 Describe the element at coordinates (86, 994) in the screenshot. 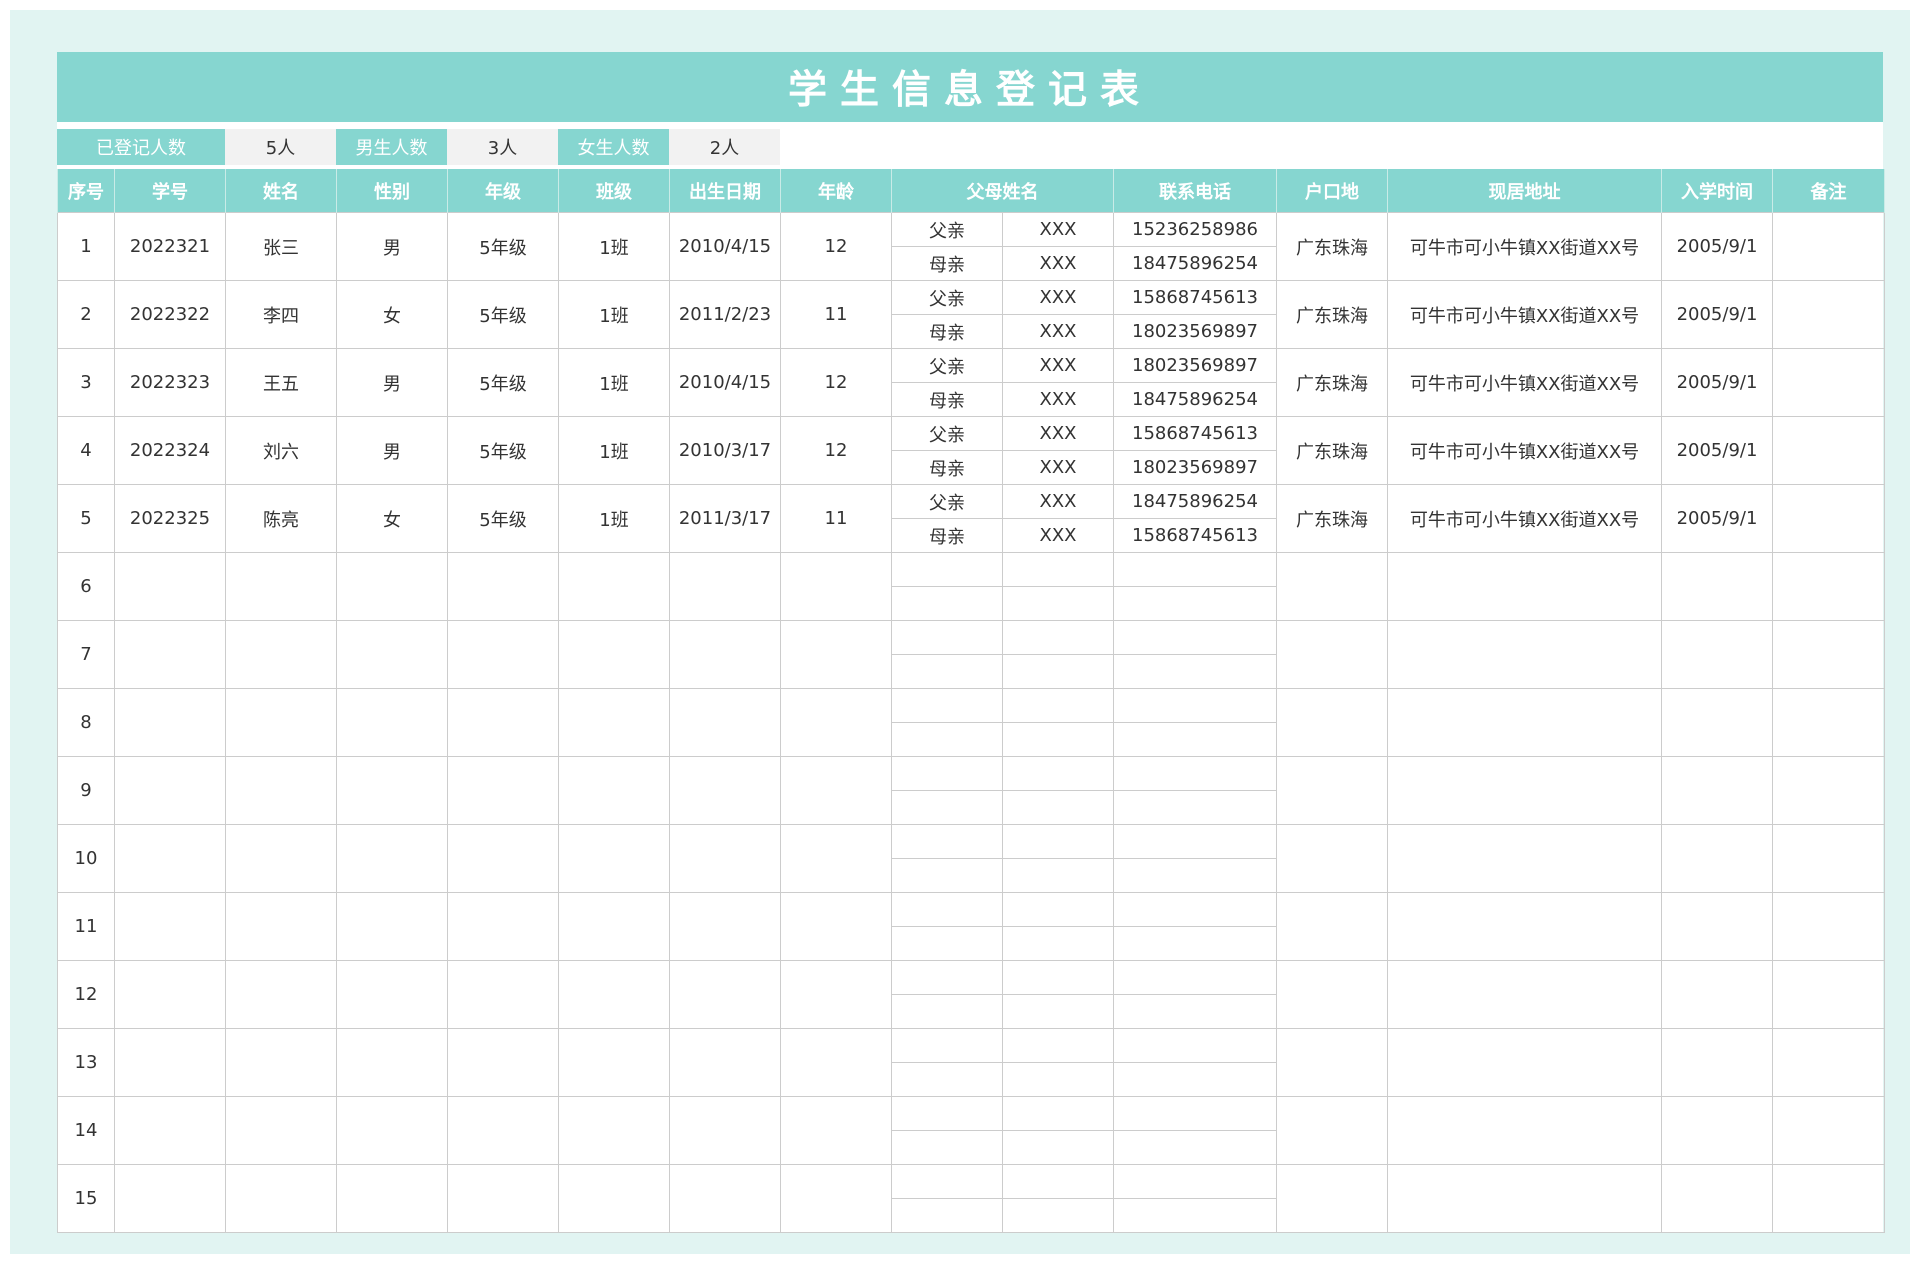

I see `row-number-cell: 12` at that location.